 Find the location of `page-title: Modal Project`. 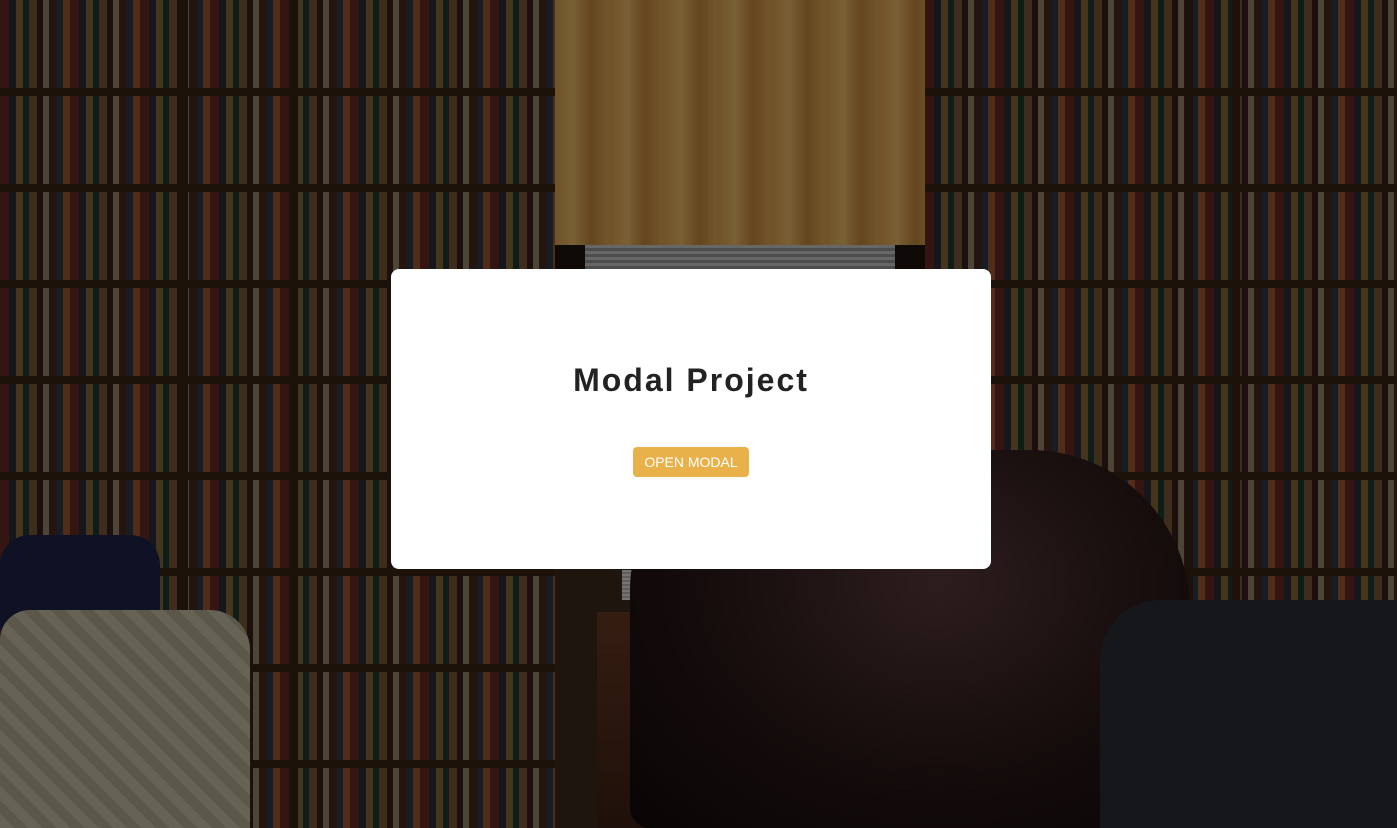

page-title: Modal Project is located at coordinates (691, 379).